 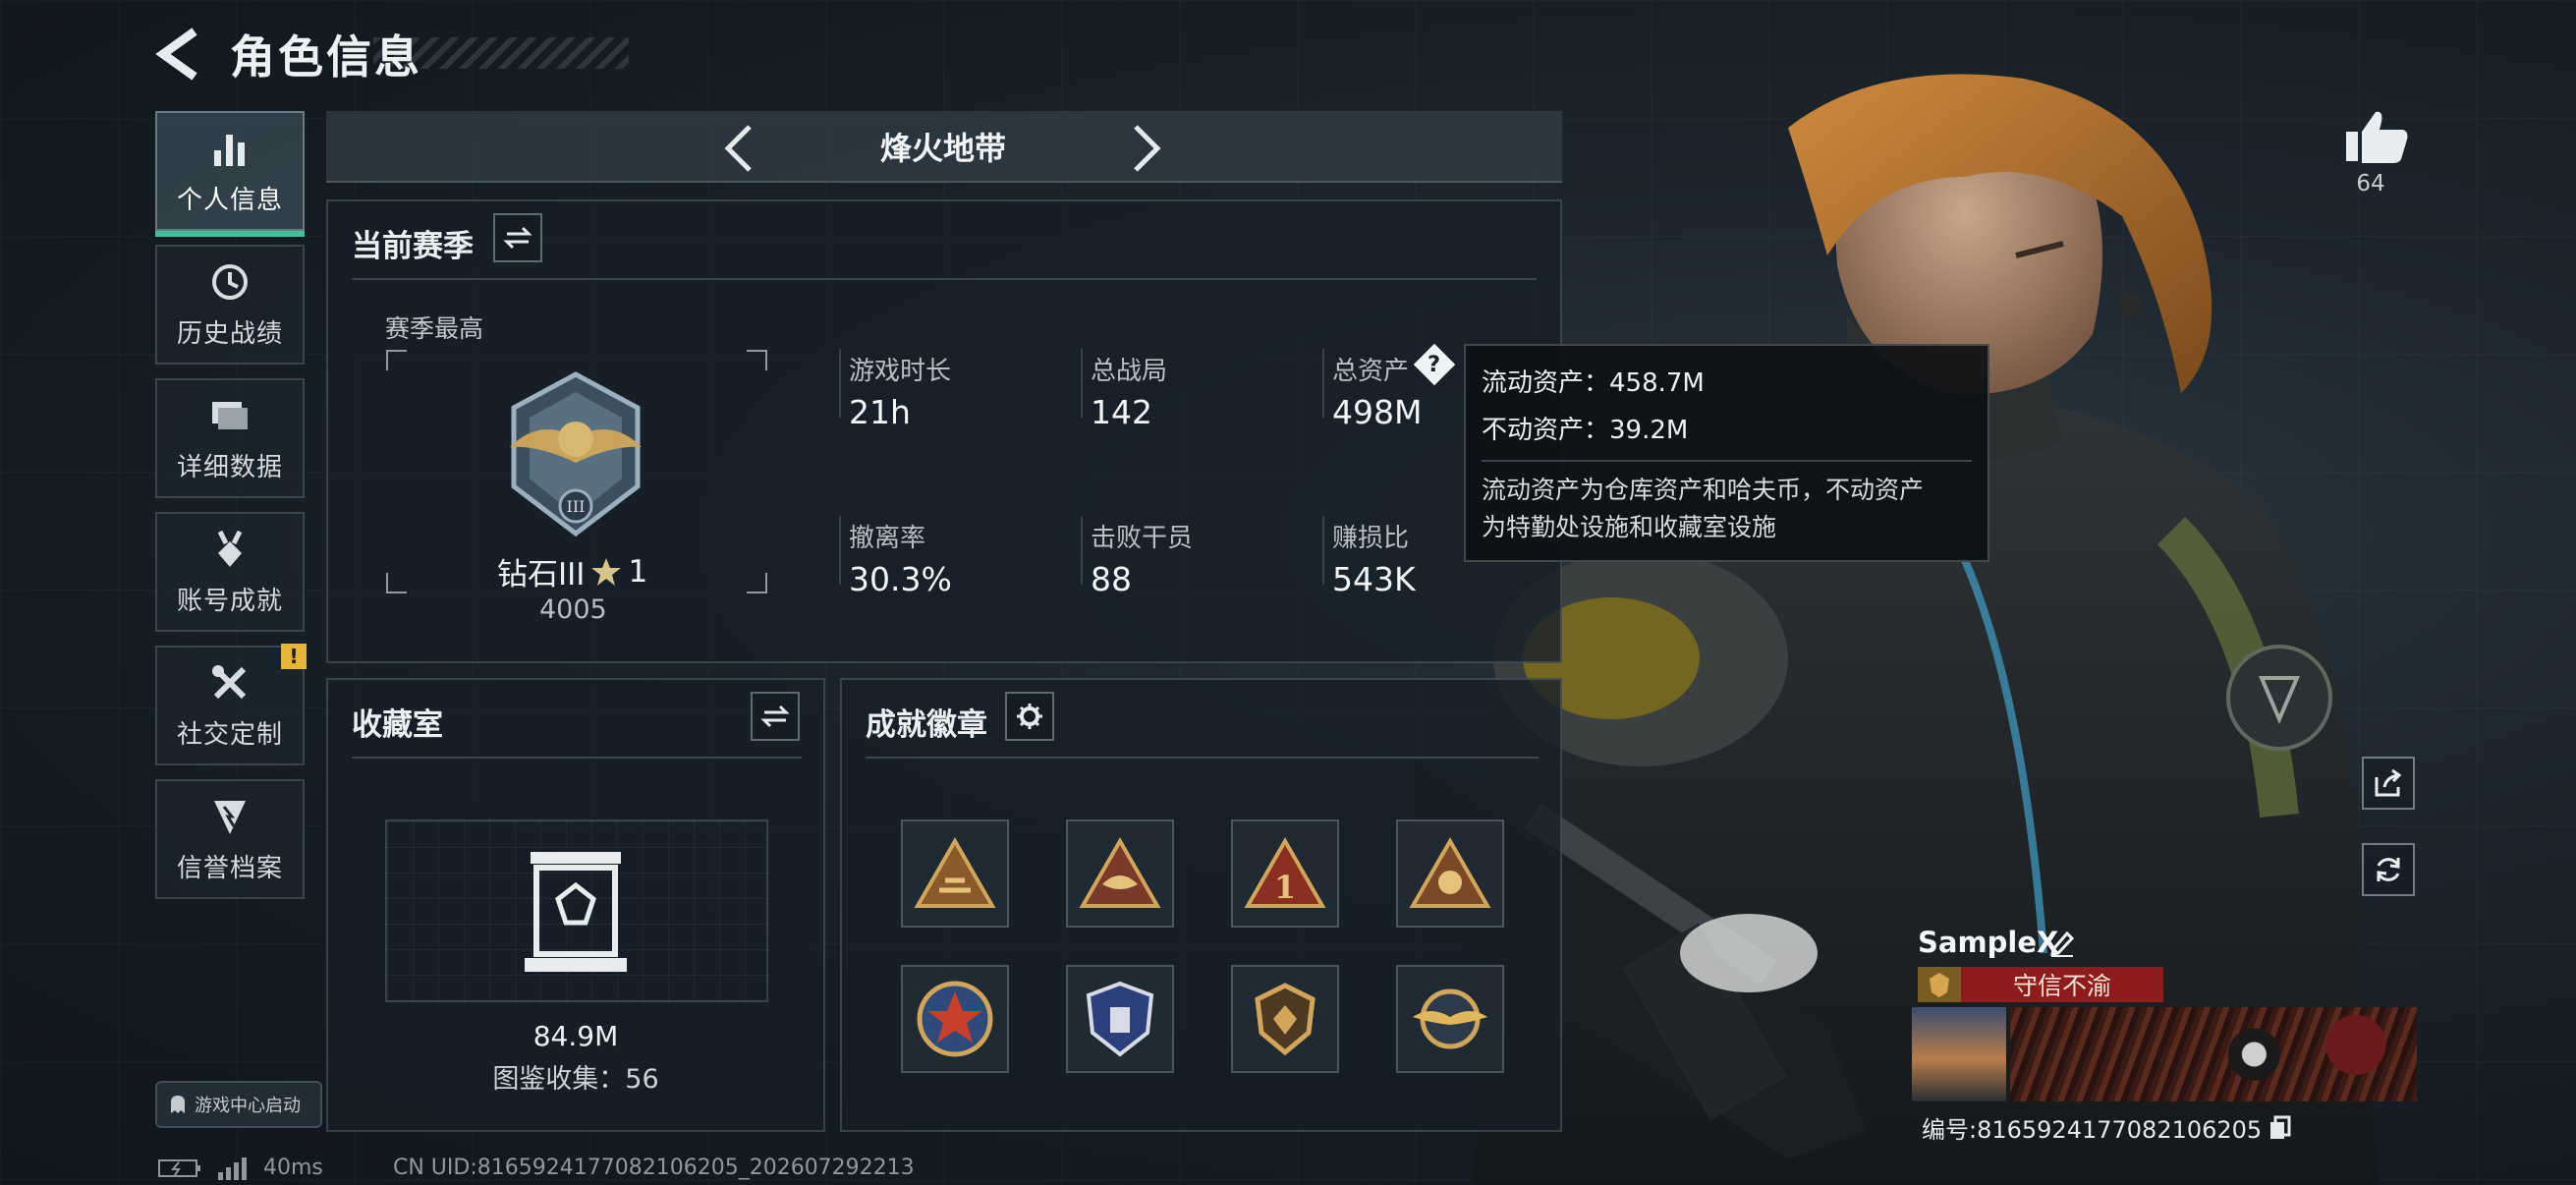 What do you see at coordinates (1129, 372) in the screenshot?
I see `stat-label: 总战局` at bounding box center [1129, 372].